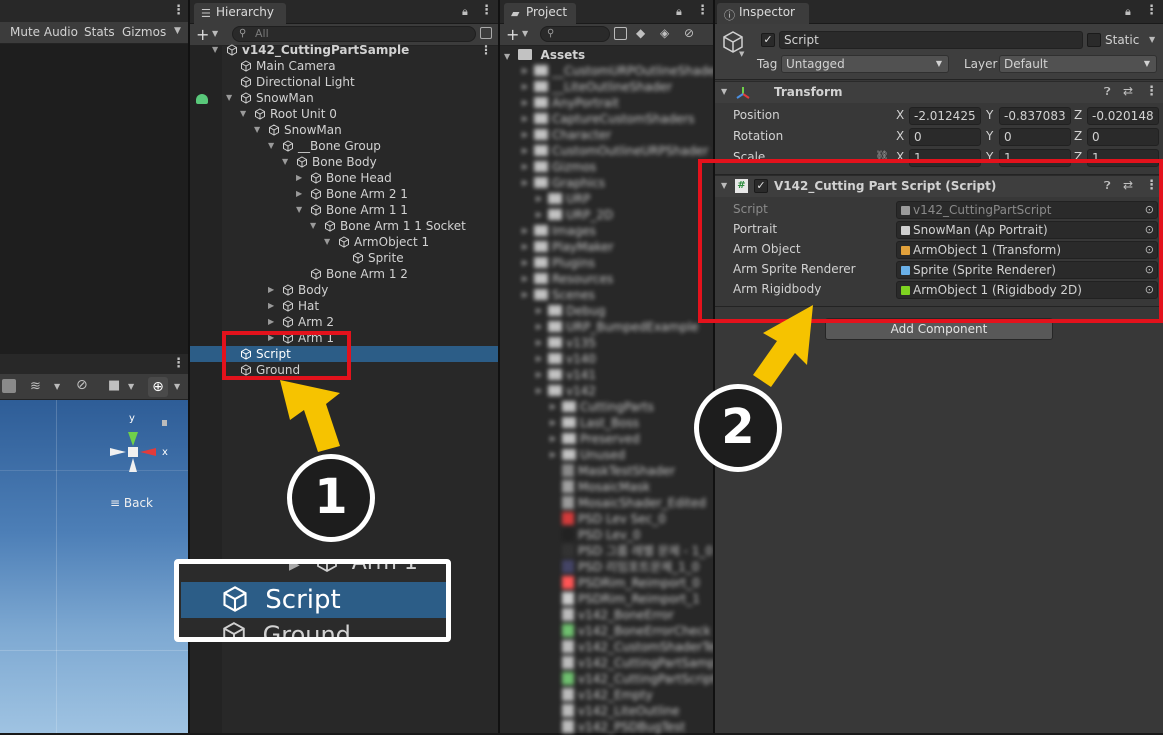 Image resolution: width=1163 pixels, height=735 pixels. I want to click on project-folder-item: ▶ __LiteOutlineShader, so click(586, 87).